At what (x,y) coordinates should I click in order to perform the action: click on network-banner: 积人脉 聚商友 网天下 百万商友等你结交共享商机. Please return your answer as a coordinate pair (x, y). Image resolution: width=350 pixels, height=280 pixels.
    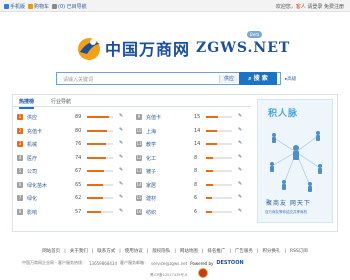
    Looking at the image, I should click on (295, 161).